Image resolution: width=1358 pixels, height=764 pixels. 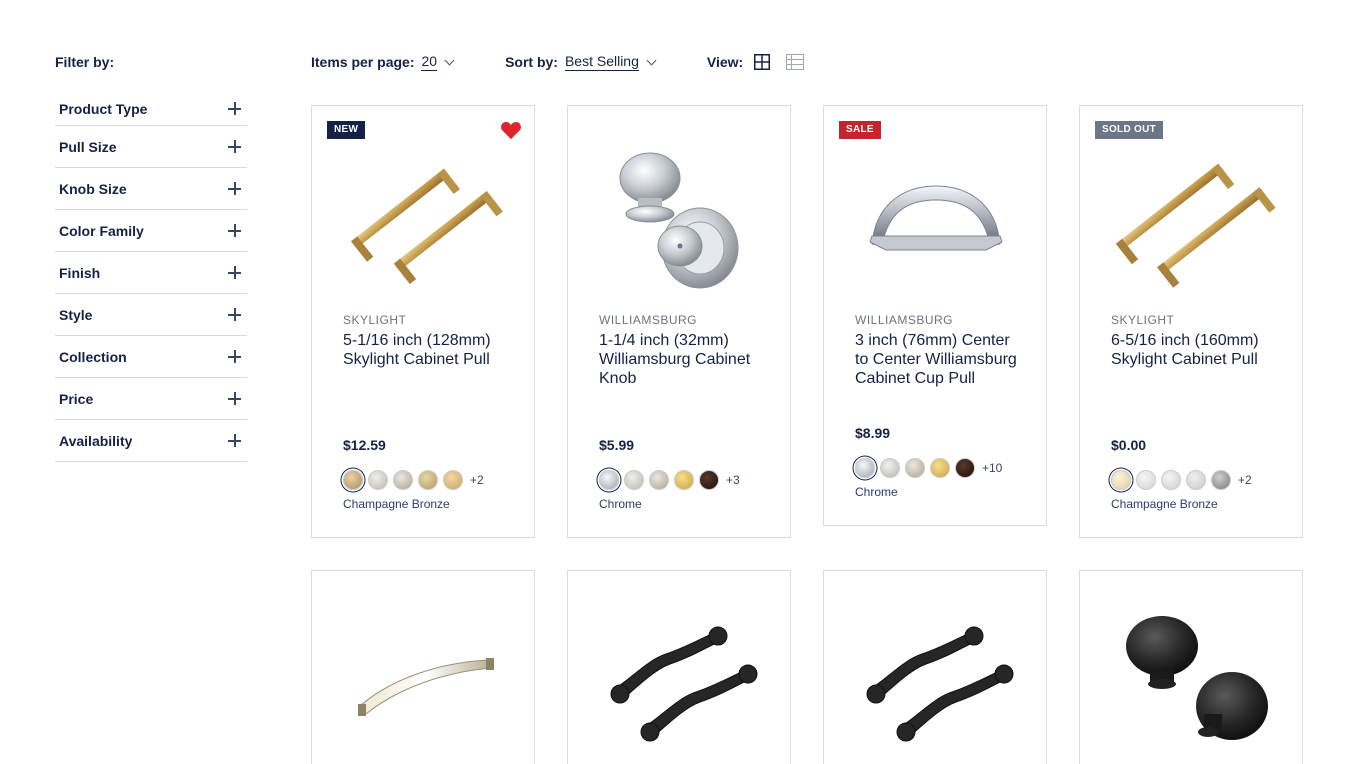 I want to click on filter-style: Style, so click(x=151, y=315).